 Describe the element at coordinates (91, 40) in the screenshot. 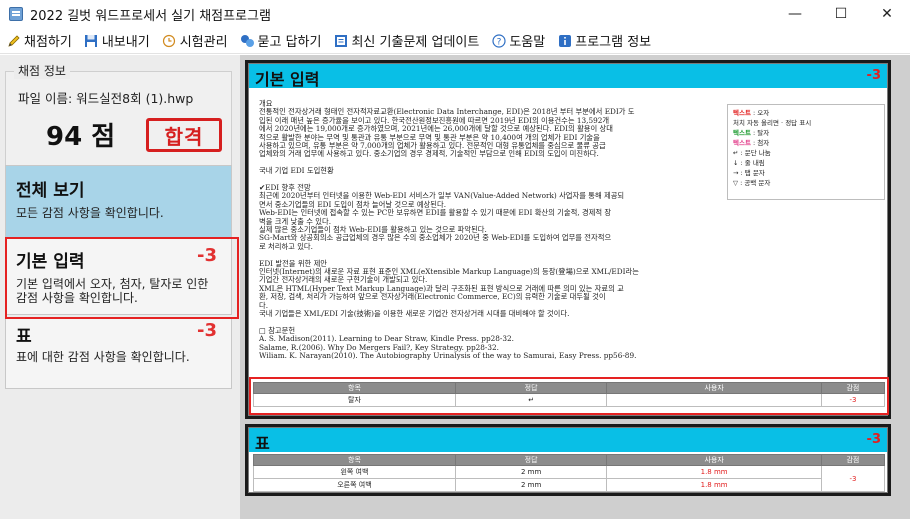

I see `save-icon` at that location.